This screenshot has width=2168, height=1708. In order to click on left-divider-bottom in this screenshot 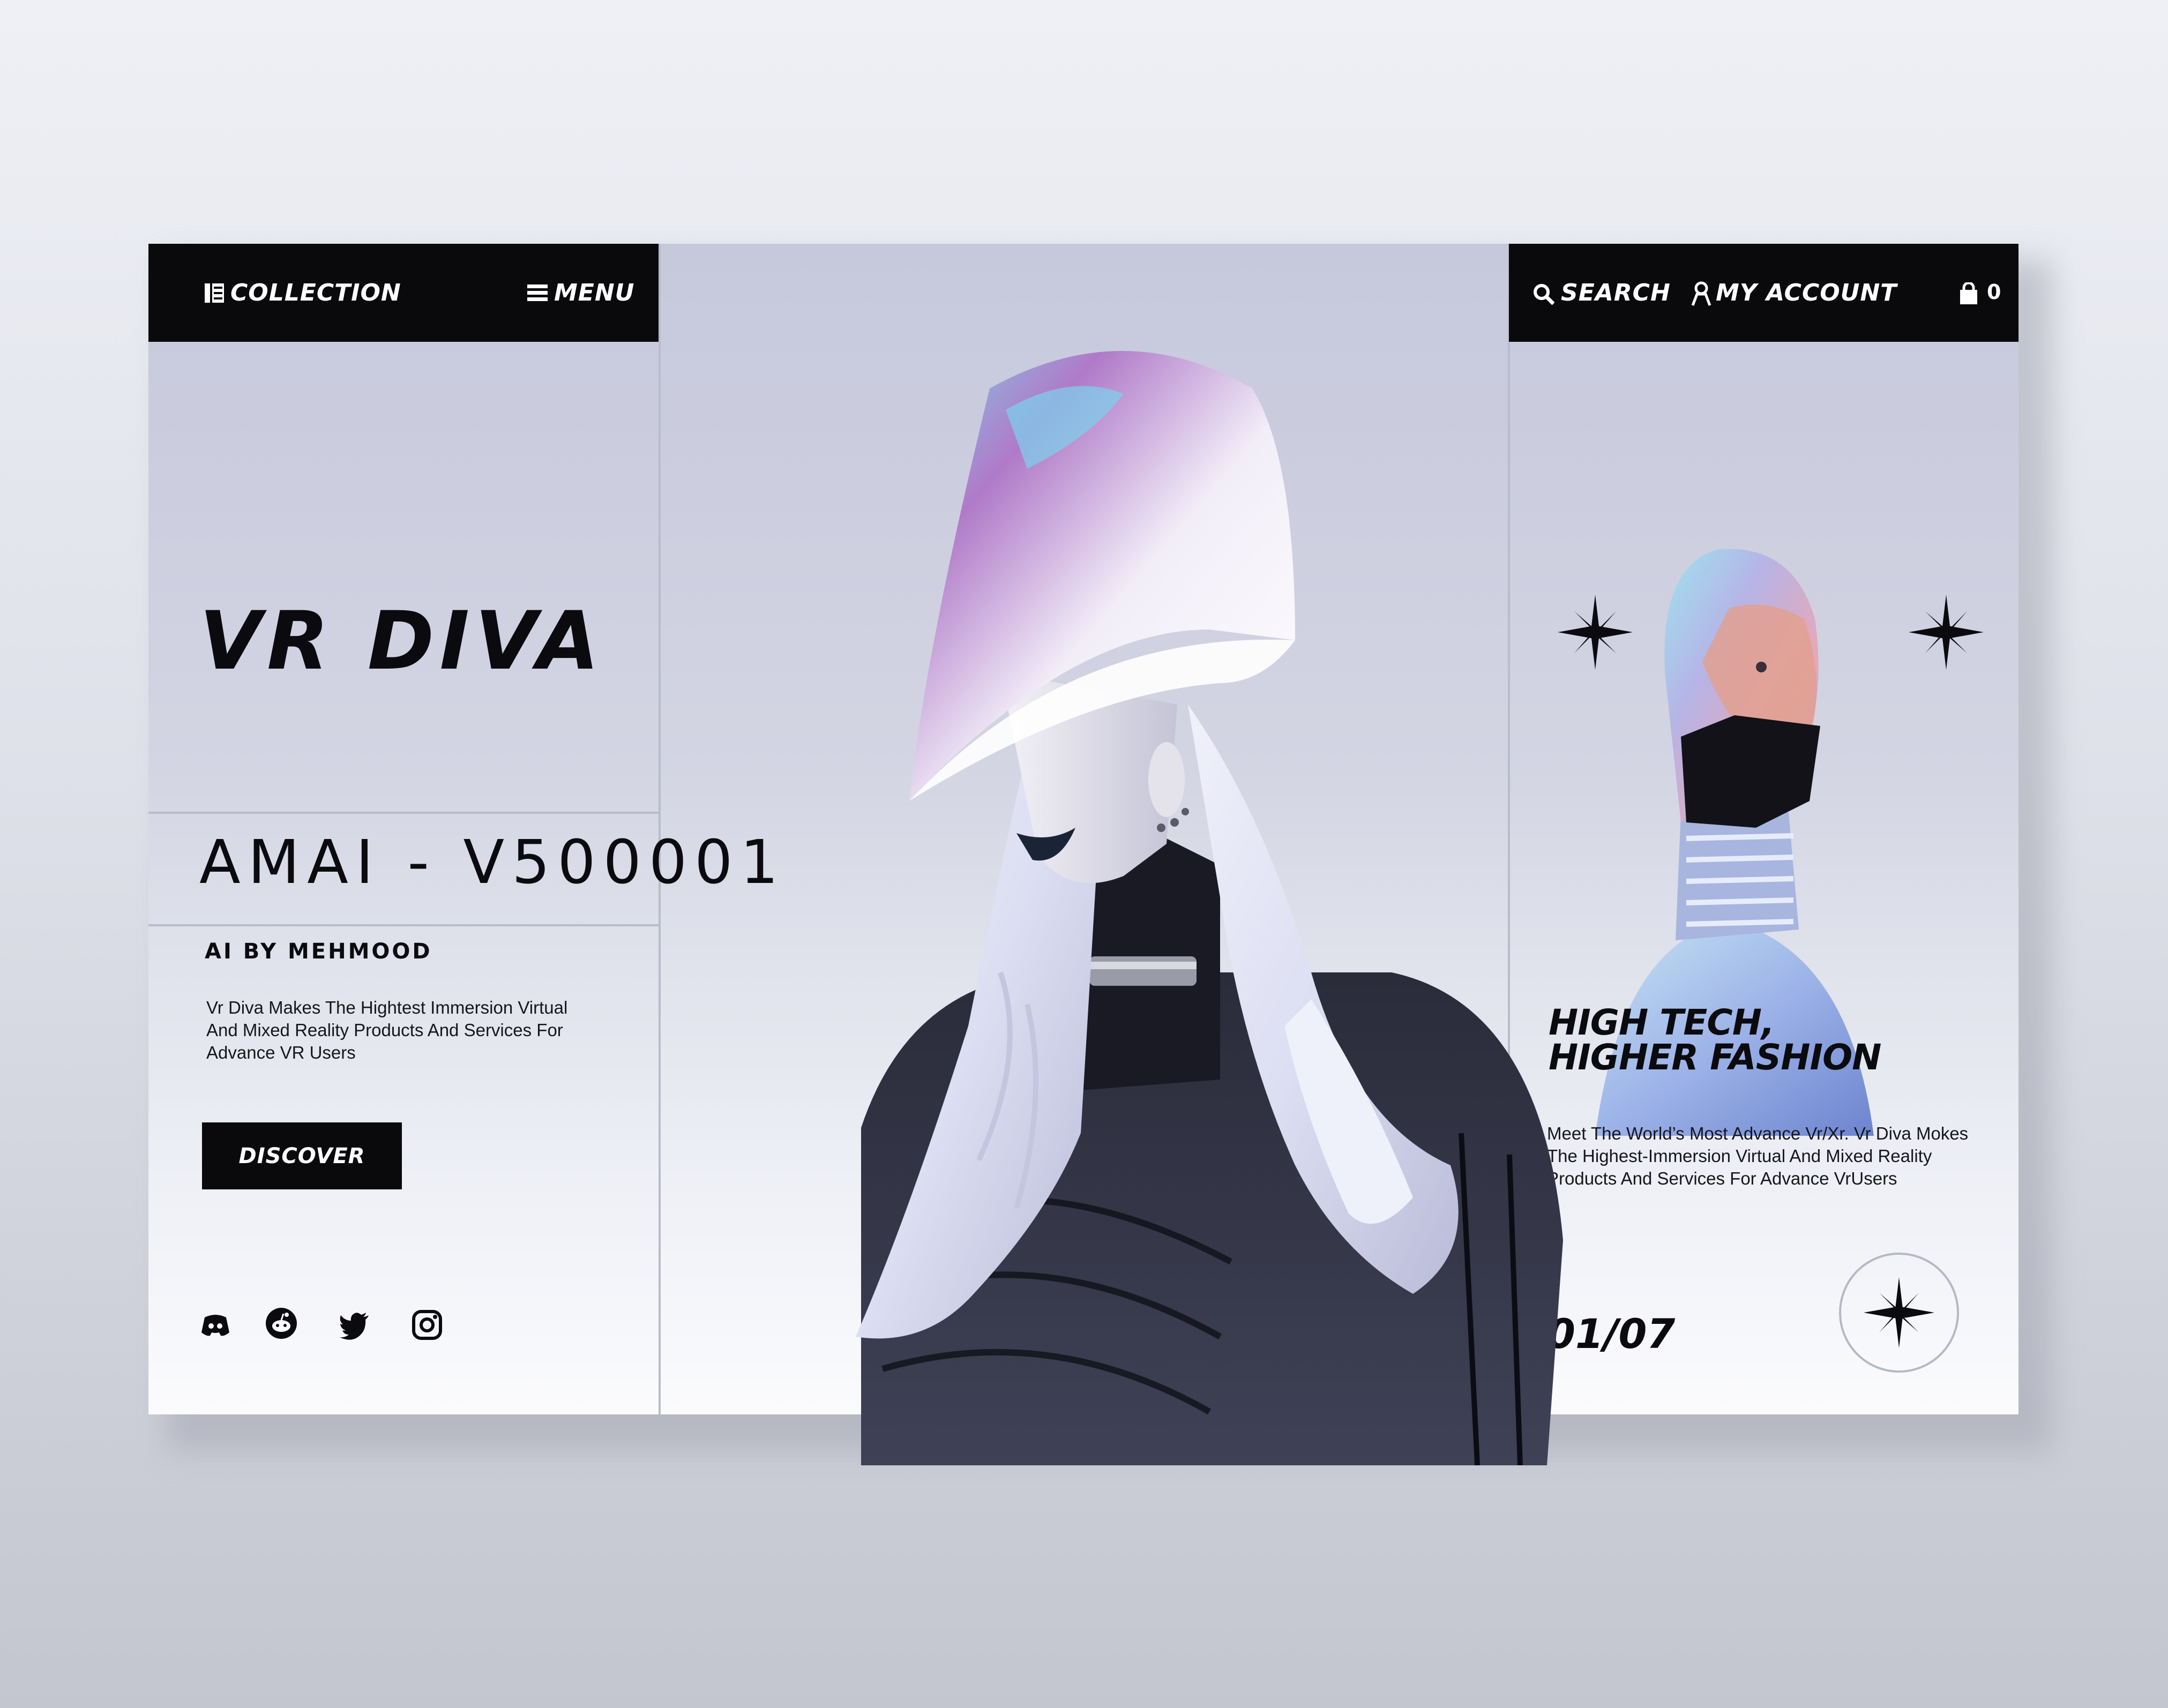, I will do `click(403, 925)`.